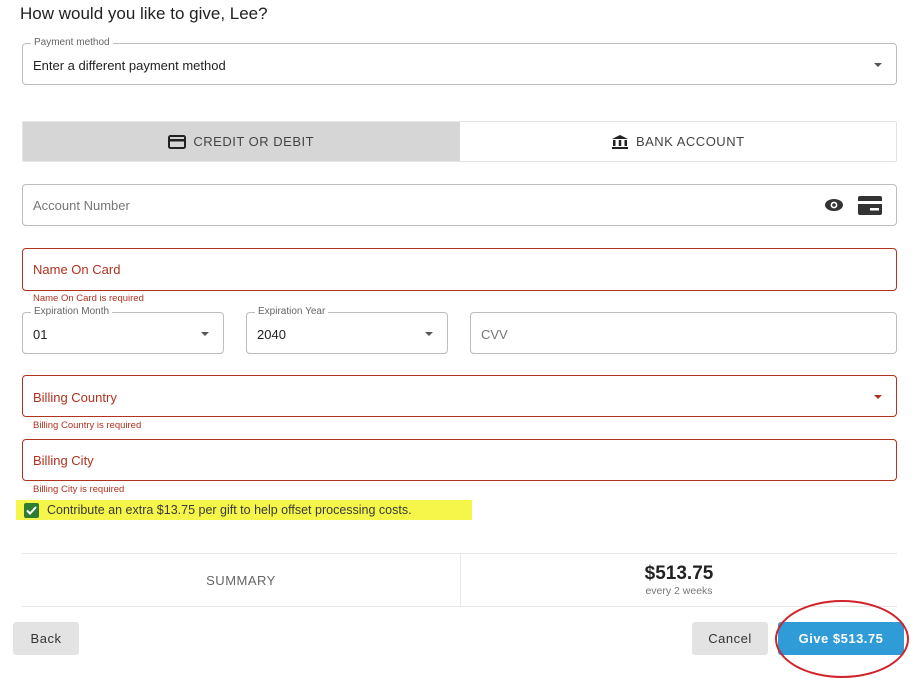  What do you see at coordinates (870, 205) in the screenshot?
I see `card-icon` at bounding box center [870, 205].